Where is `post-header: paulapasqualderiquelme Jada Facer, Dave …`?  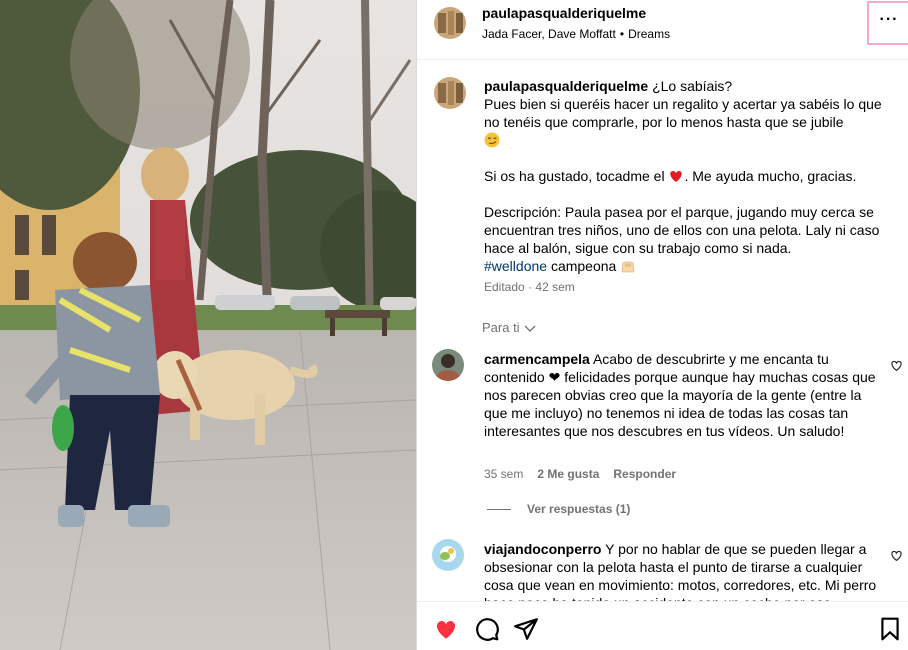
post-header: paulapasqualderiquelme Jada Facer, Dave … is located at coordinates (662, 30).